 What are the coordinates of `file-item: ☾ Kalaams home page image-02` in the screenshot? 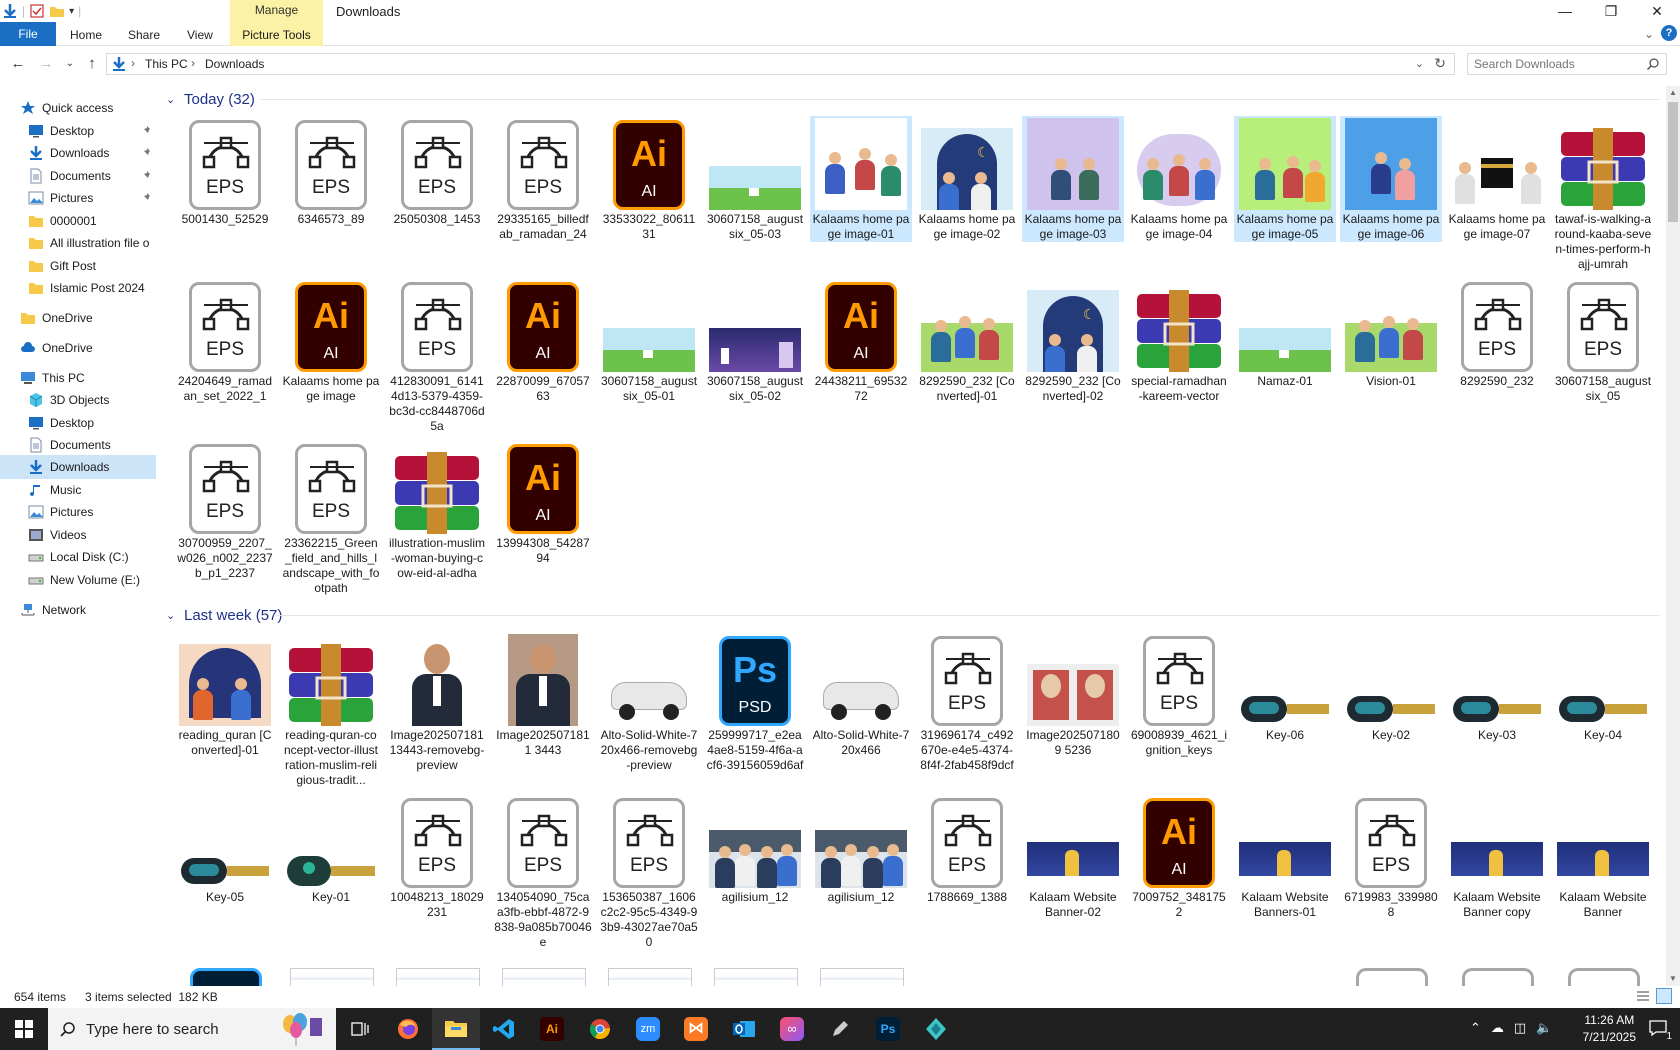 It's located at (967, 179).